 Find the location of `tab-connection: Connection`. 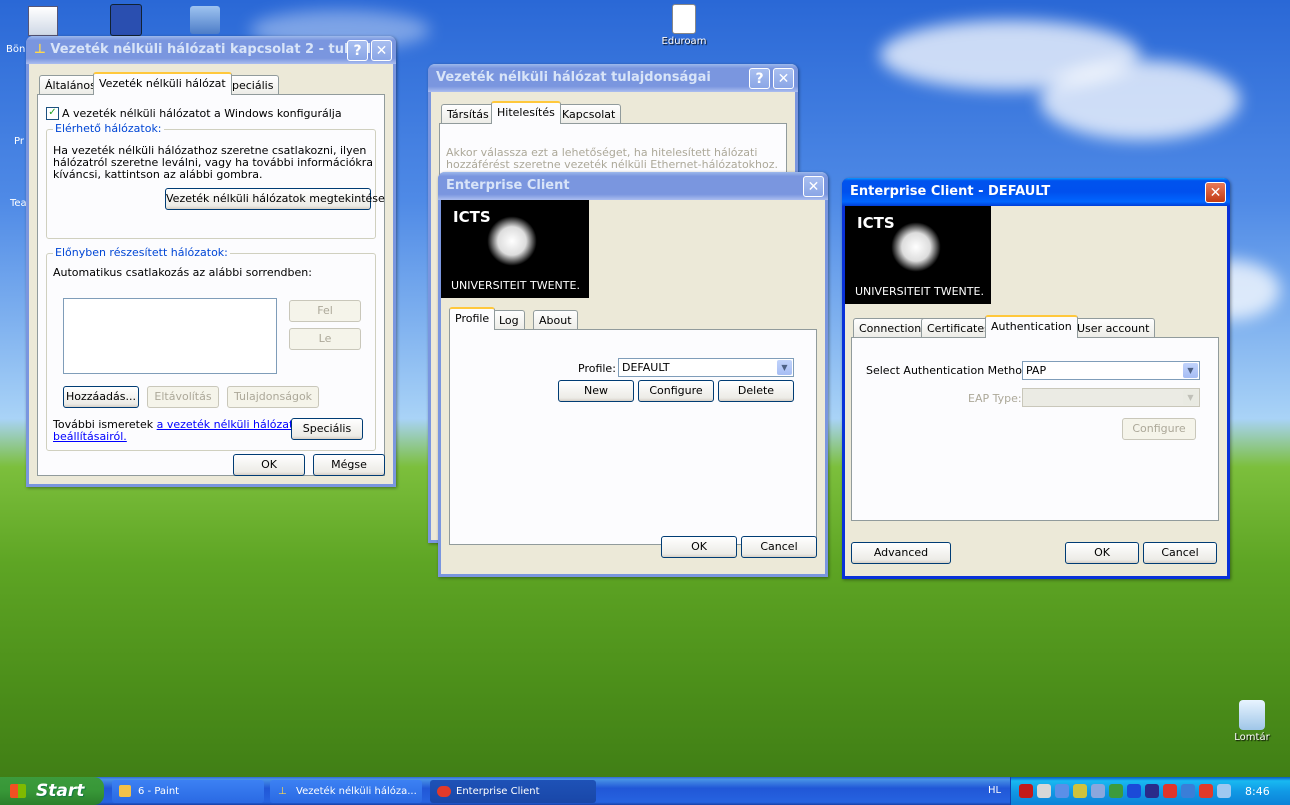

tab-connection: Connection is located at coordinates (890, 328).